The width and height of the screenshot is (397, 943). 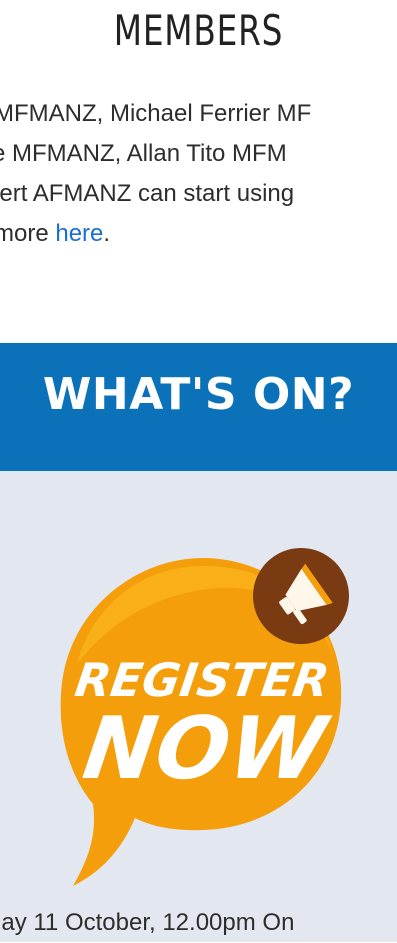 I want to click on whats-on-banner: WHAT'S ON?, so click(x=198, y=407).